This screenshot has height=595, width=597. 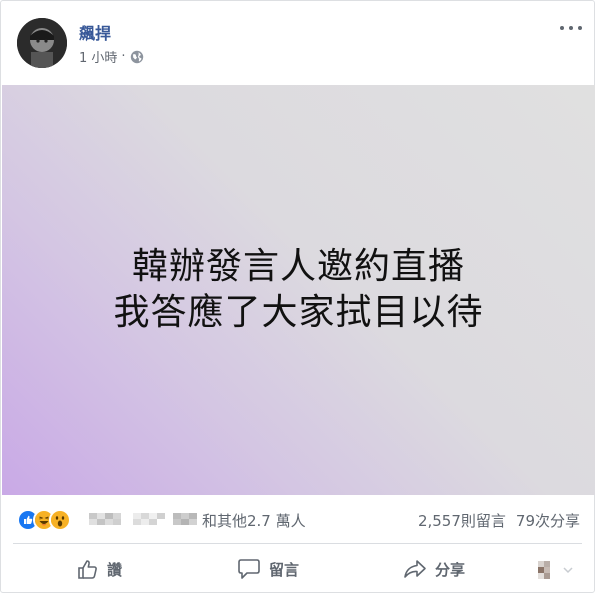 I want to click on wow-icon, so click(x=60, y=520).